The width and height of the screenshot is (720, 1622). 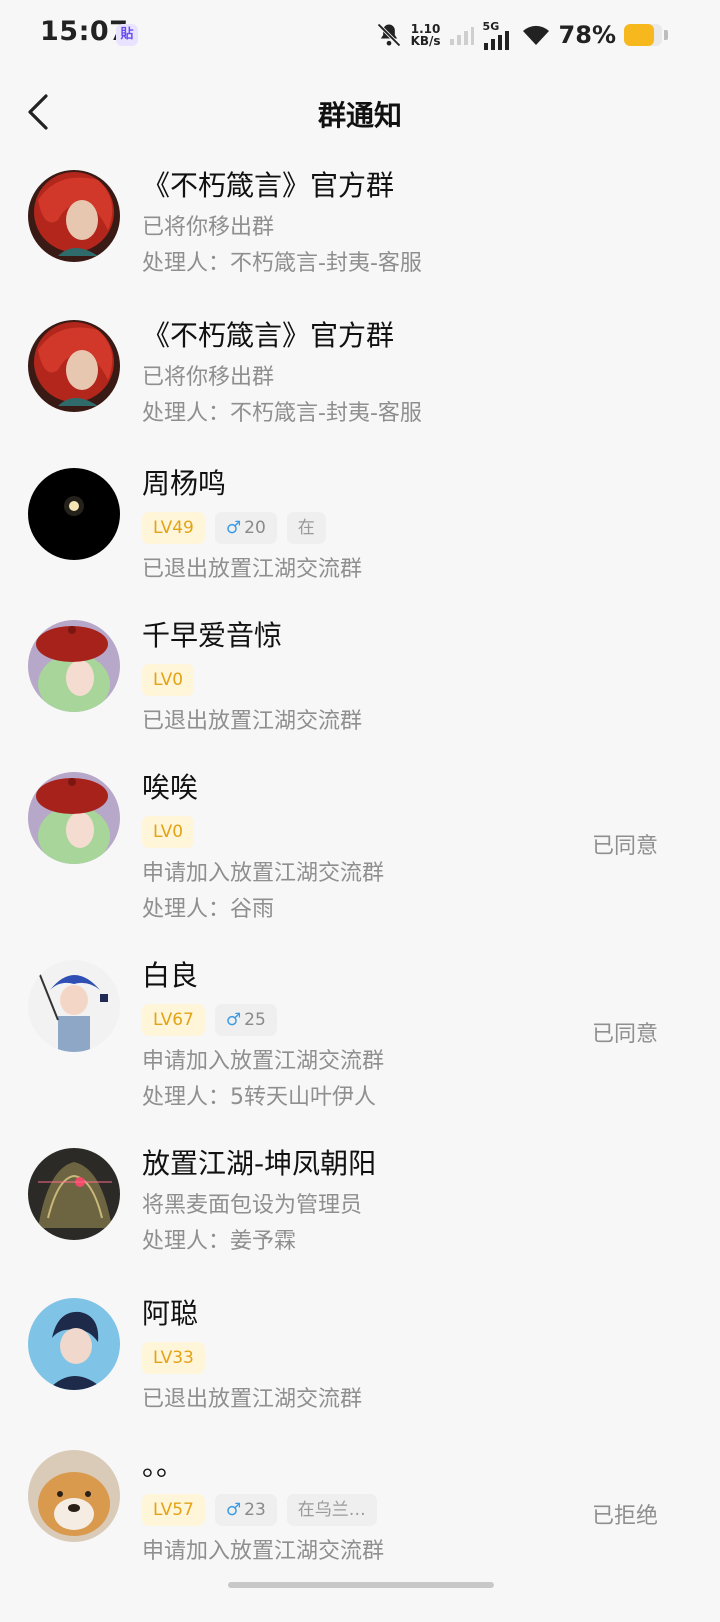 What do you see at coordinates (173, 528) in the screenshot?
I see `level-badge: LV49` at bounding box center [173, 528].